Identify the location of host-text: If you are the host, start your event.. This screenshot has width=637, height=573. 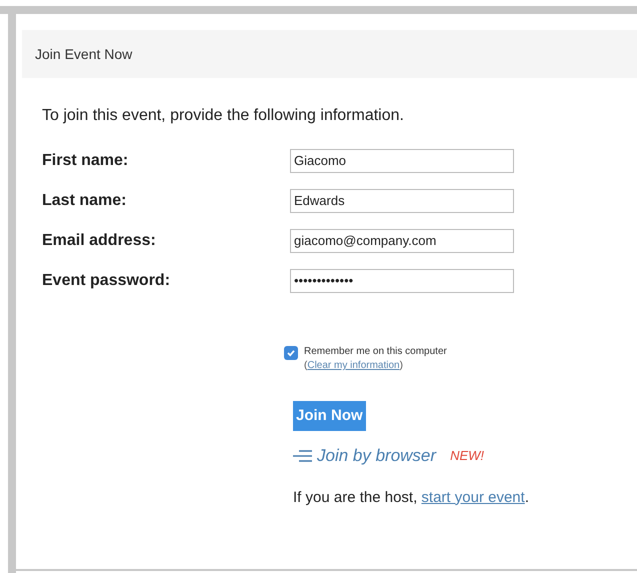
(411, 498).